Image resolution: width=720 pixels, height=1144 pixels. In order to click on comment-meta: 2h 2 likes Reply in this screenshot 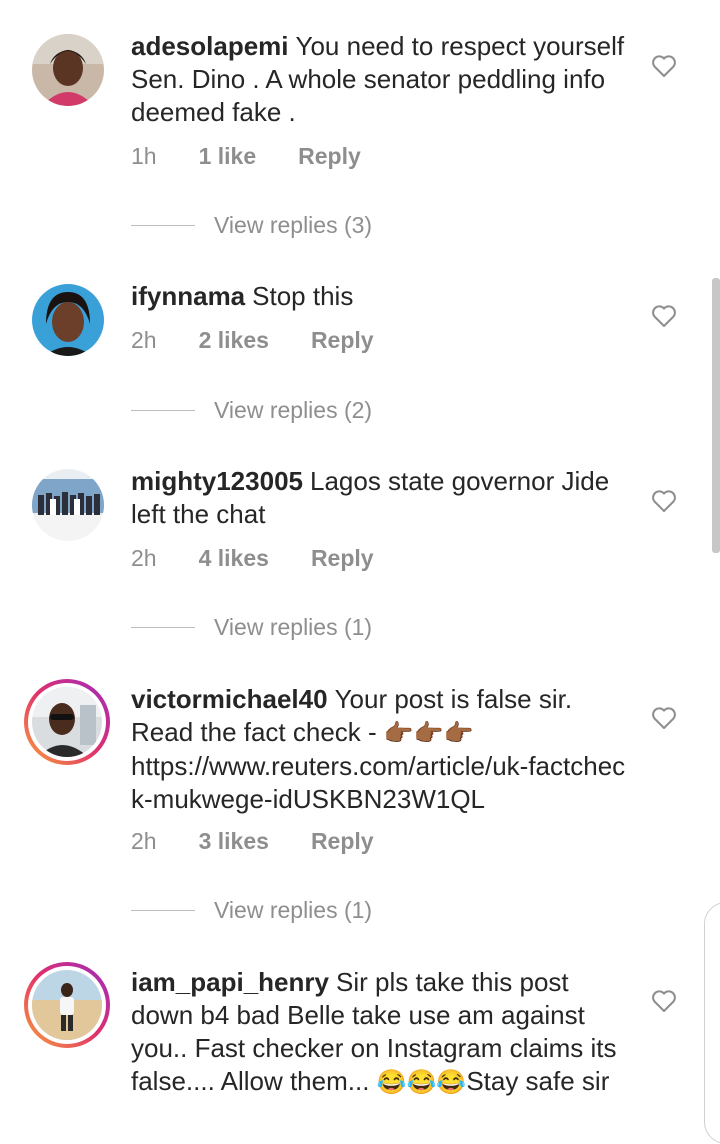, I will do `click(273, 340)`.